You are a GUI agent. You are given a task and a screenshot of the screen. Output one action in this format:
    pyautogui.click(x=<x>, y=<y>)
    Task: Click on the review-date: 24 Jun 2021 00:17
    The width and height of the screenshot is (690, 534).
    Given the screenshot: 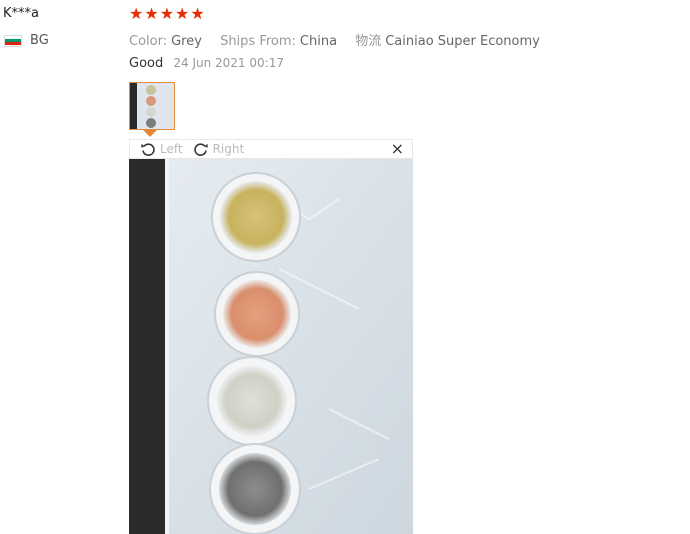 What is the action you would take?
    pyautogui.click(x=228, y=63)
    